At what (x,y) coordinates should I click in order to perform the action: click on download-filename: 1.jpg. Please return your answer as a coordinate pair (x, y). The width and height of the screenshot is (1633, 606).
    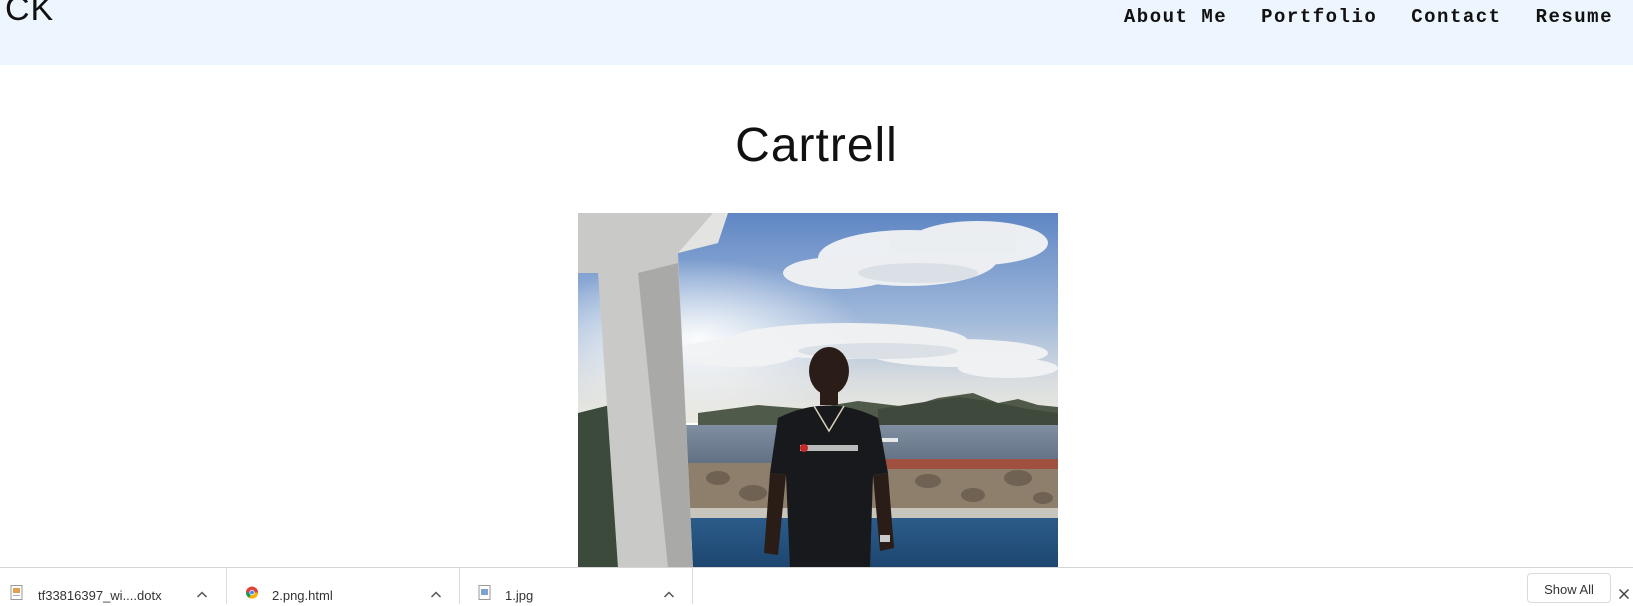
    Looking at the image, I should click on (519, 595).